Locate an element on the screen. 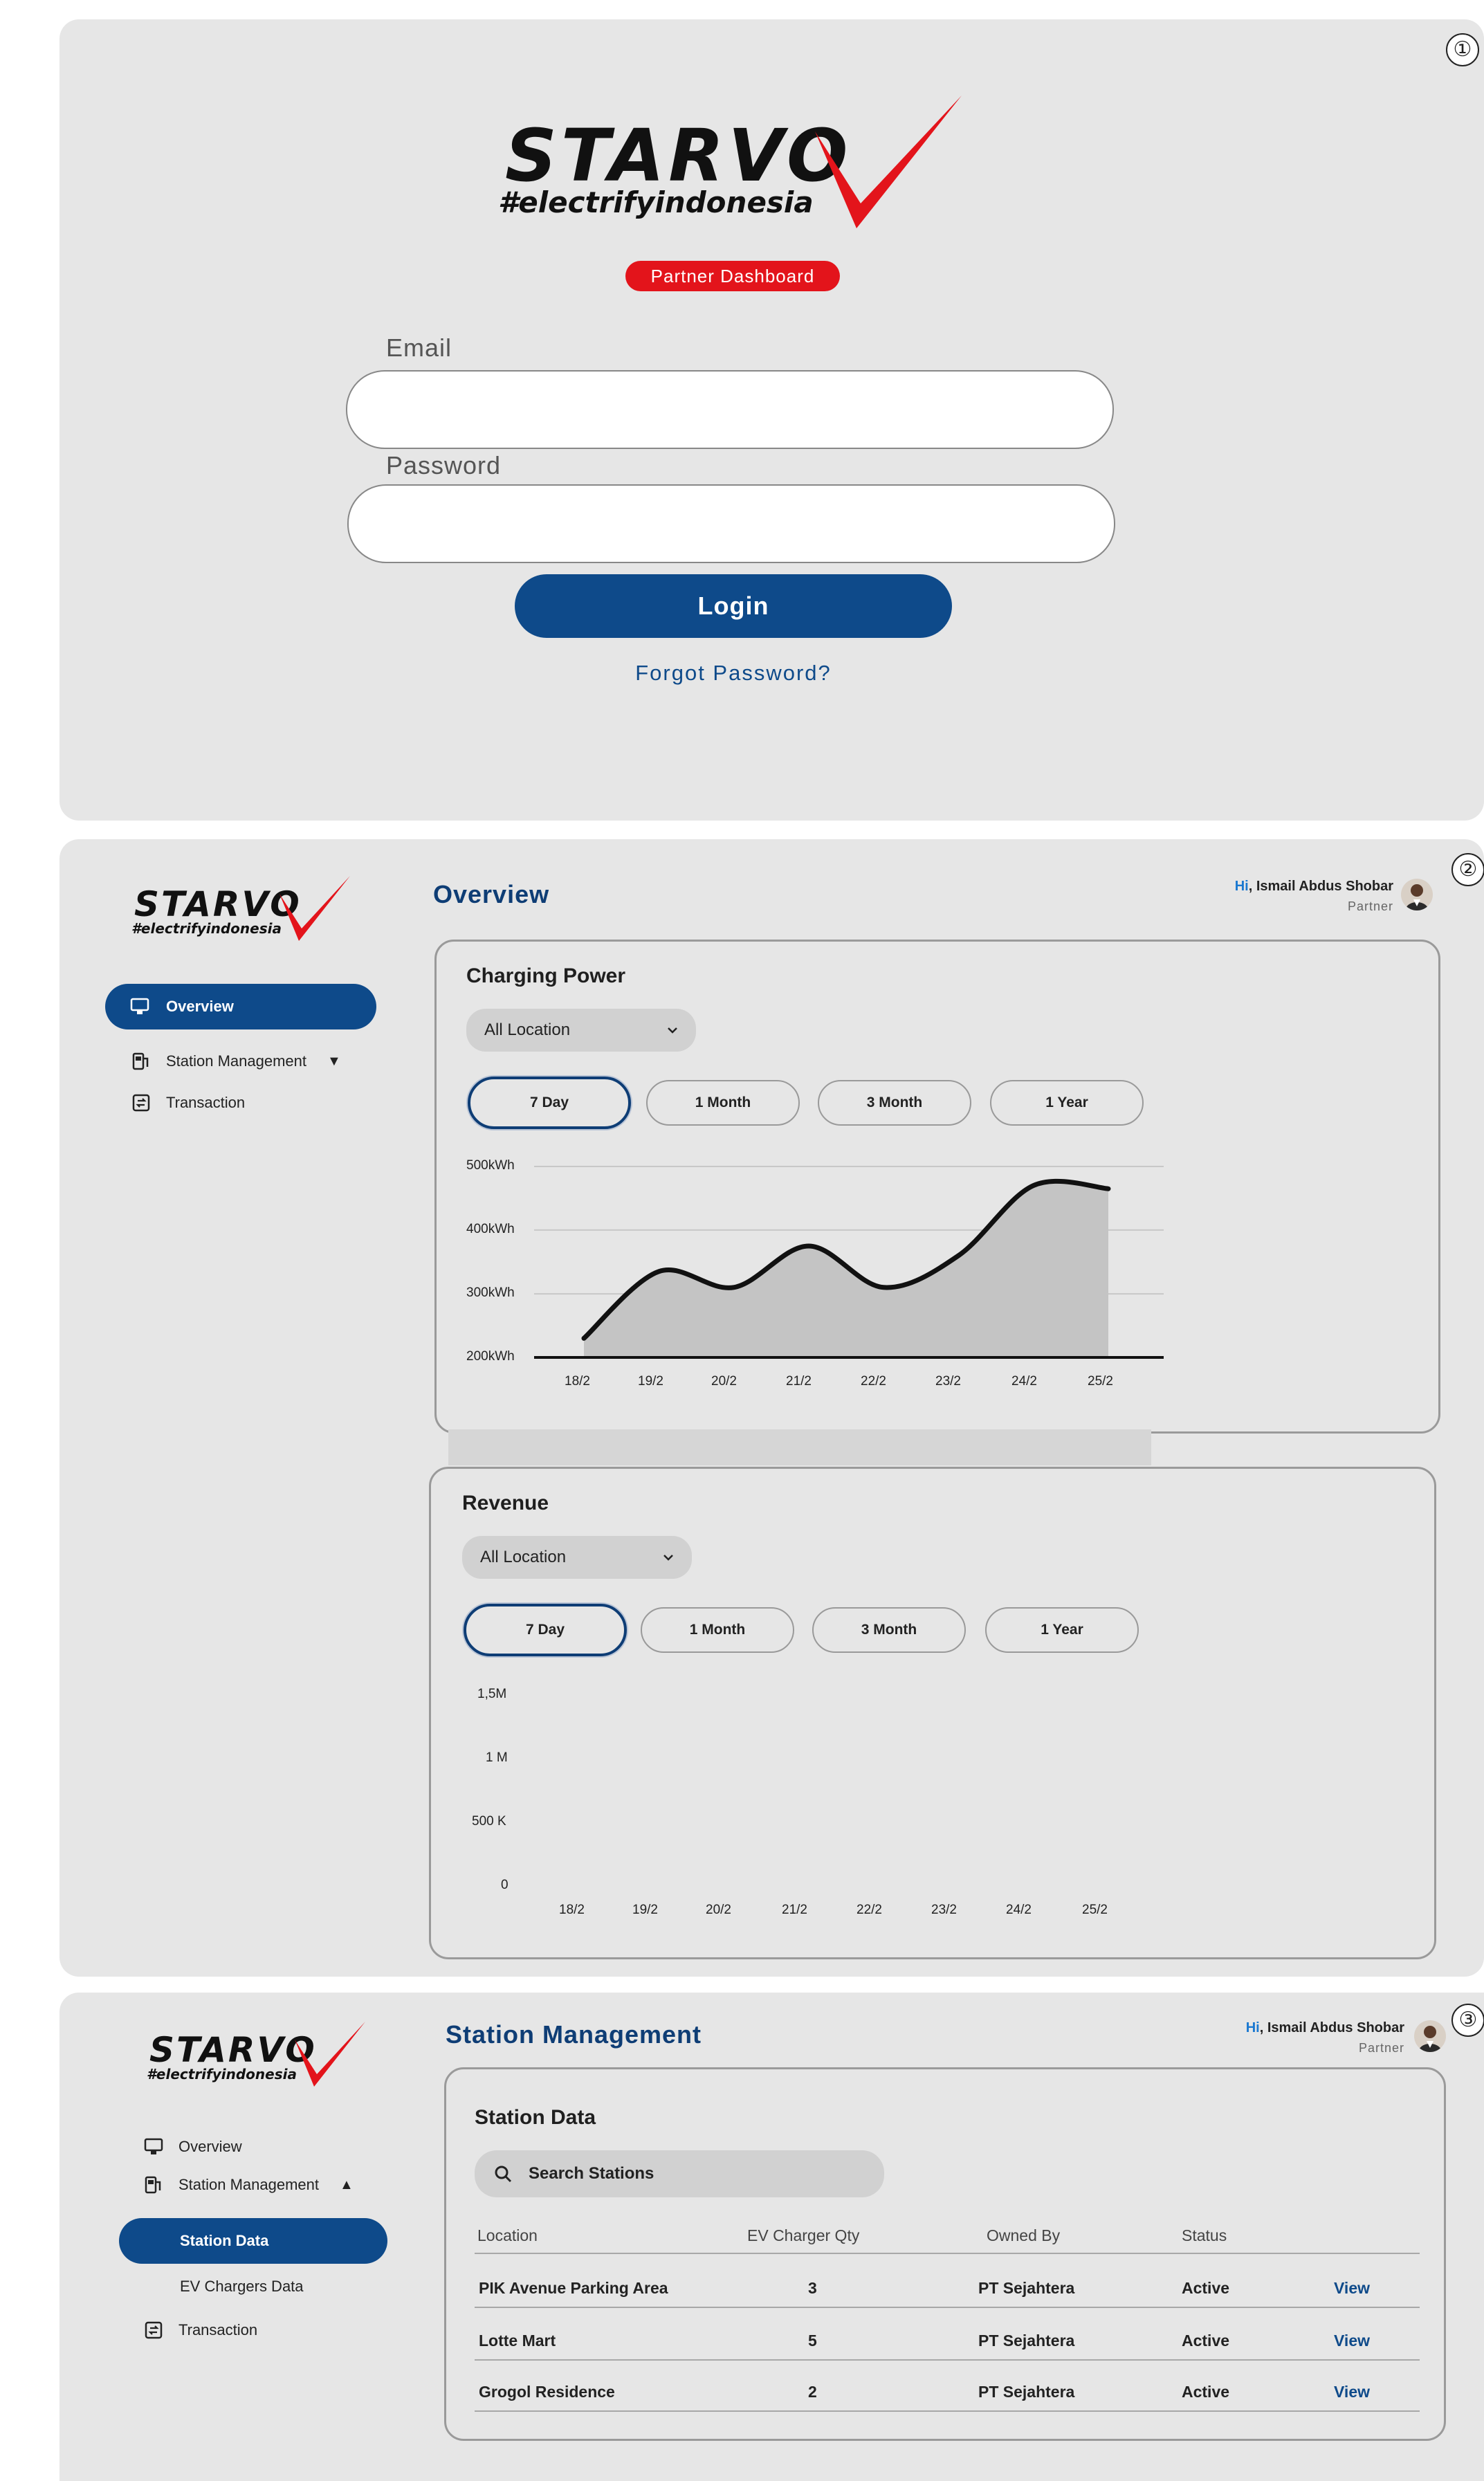  search-icon is located at coordinates (503, 2174).